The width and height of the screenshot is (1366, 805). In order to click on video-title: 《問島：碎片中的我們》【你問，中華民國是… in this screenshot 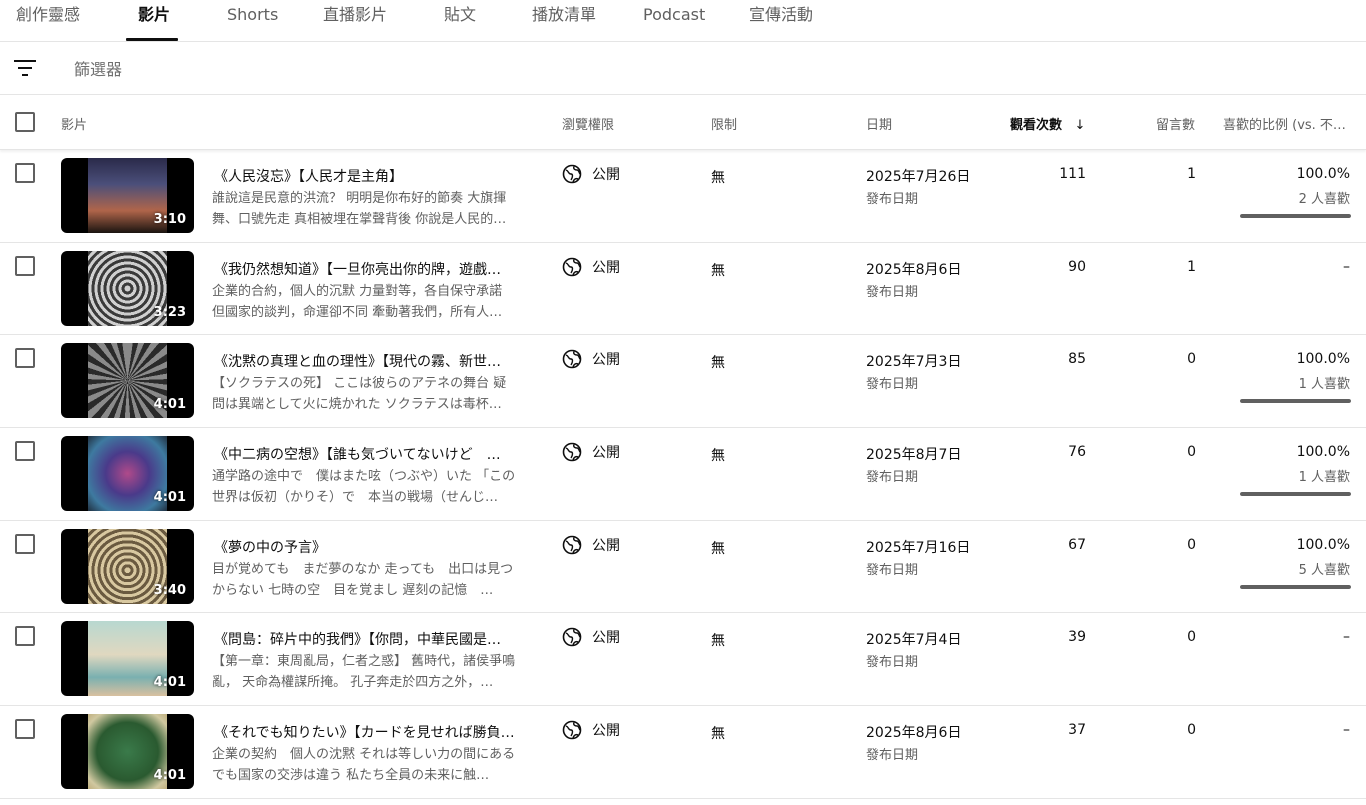, I will do `click(367, 639)`.